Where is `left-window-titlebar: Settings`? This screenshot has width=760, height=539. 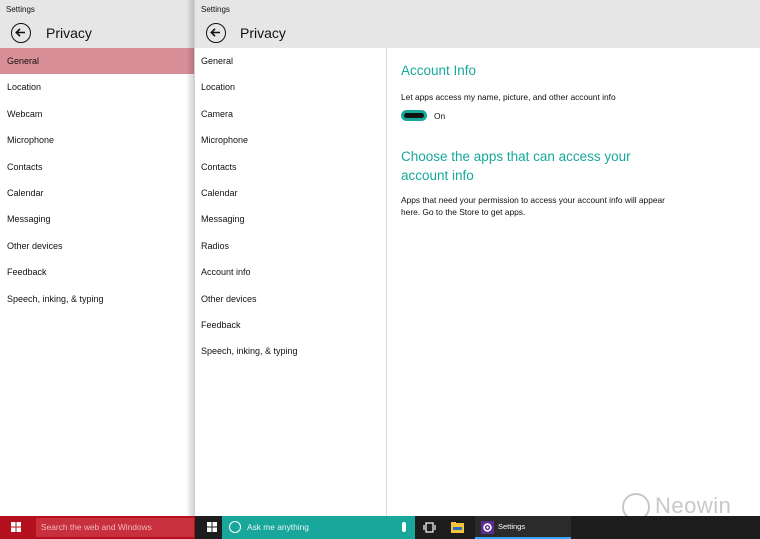 left-window-titlebar: Settings is located at coordinates (97, 9).